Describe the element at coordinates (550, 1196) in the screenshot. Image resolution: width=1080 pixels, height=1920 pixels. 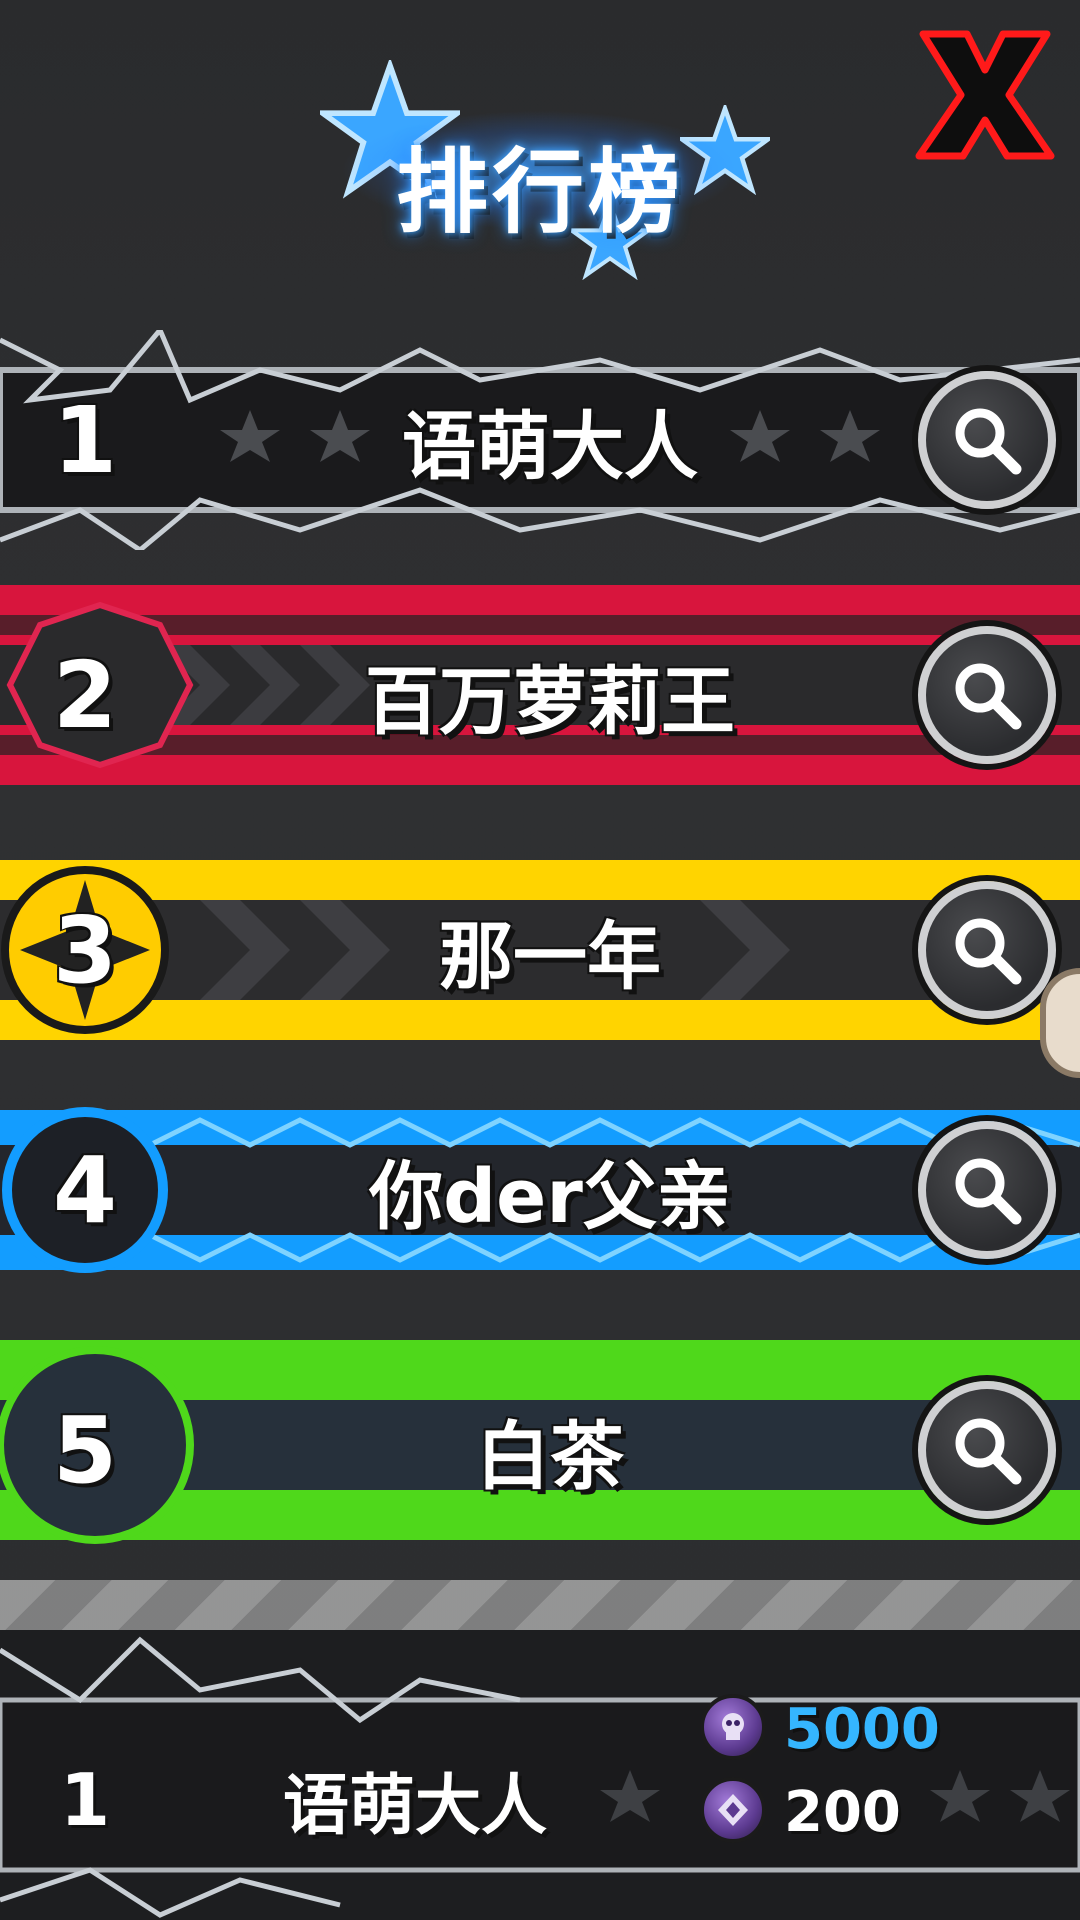
I see `player-name: 你der父亲` at that location.